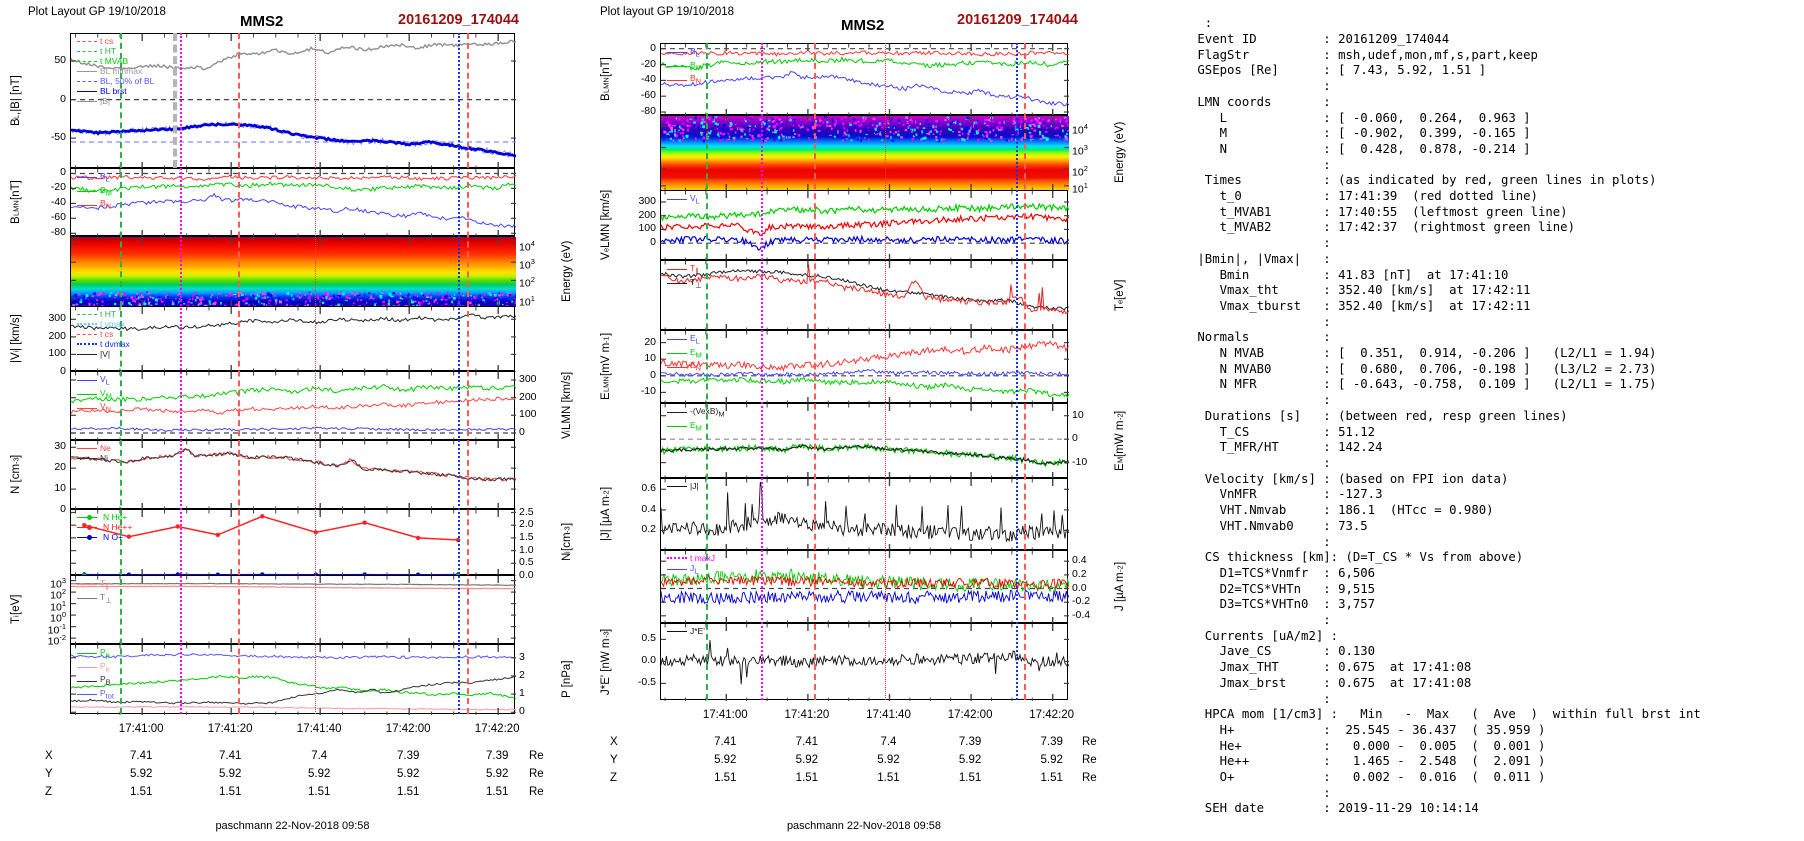  I want to click on time-tick-label: 17:42:20, so click(497, 729).